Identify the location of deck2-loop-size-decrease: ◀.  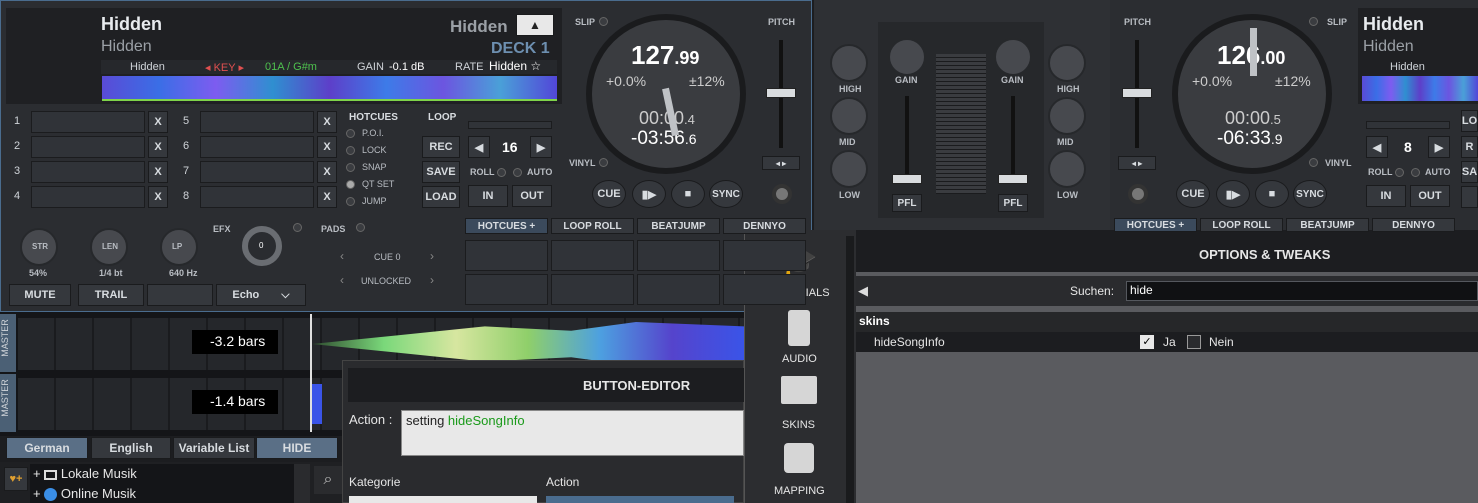
(1377, 147).